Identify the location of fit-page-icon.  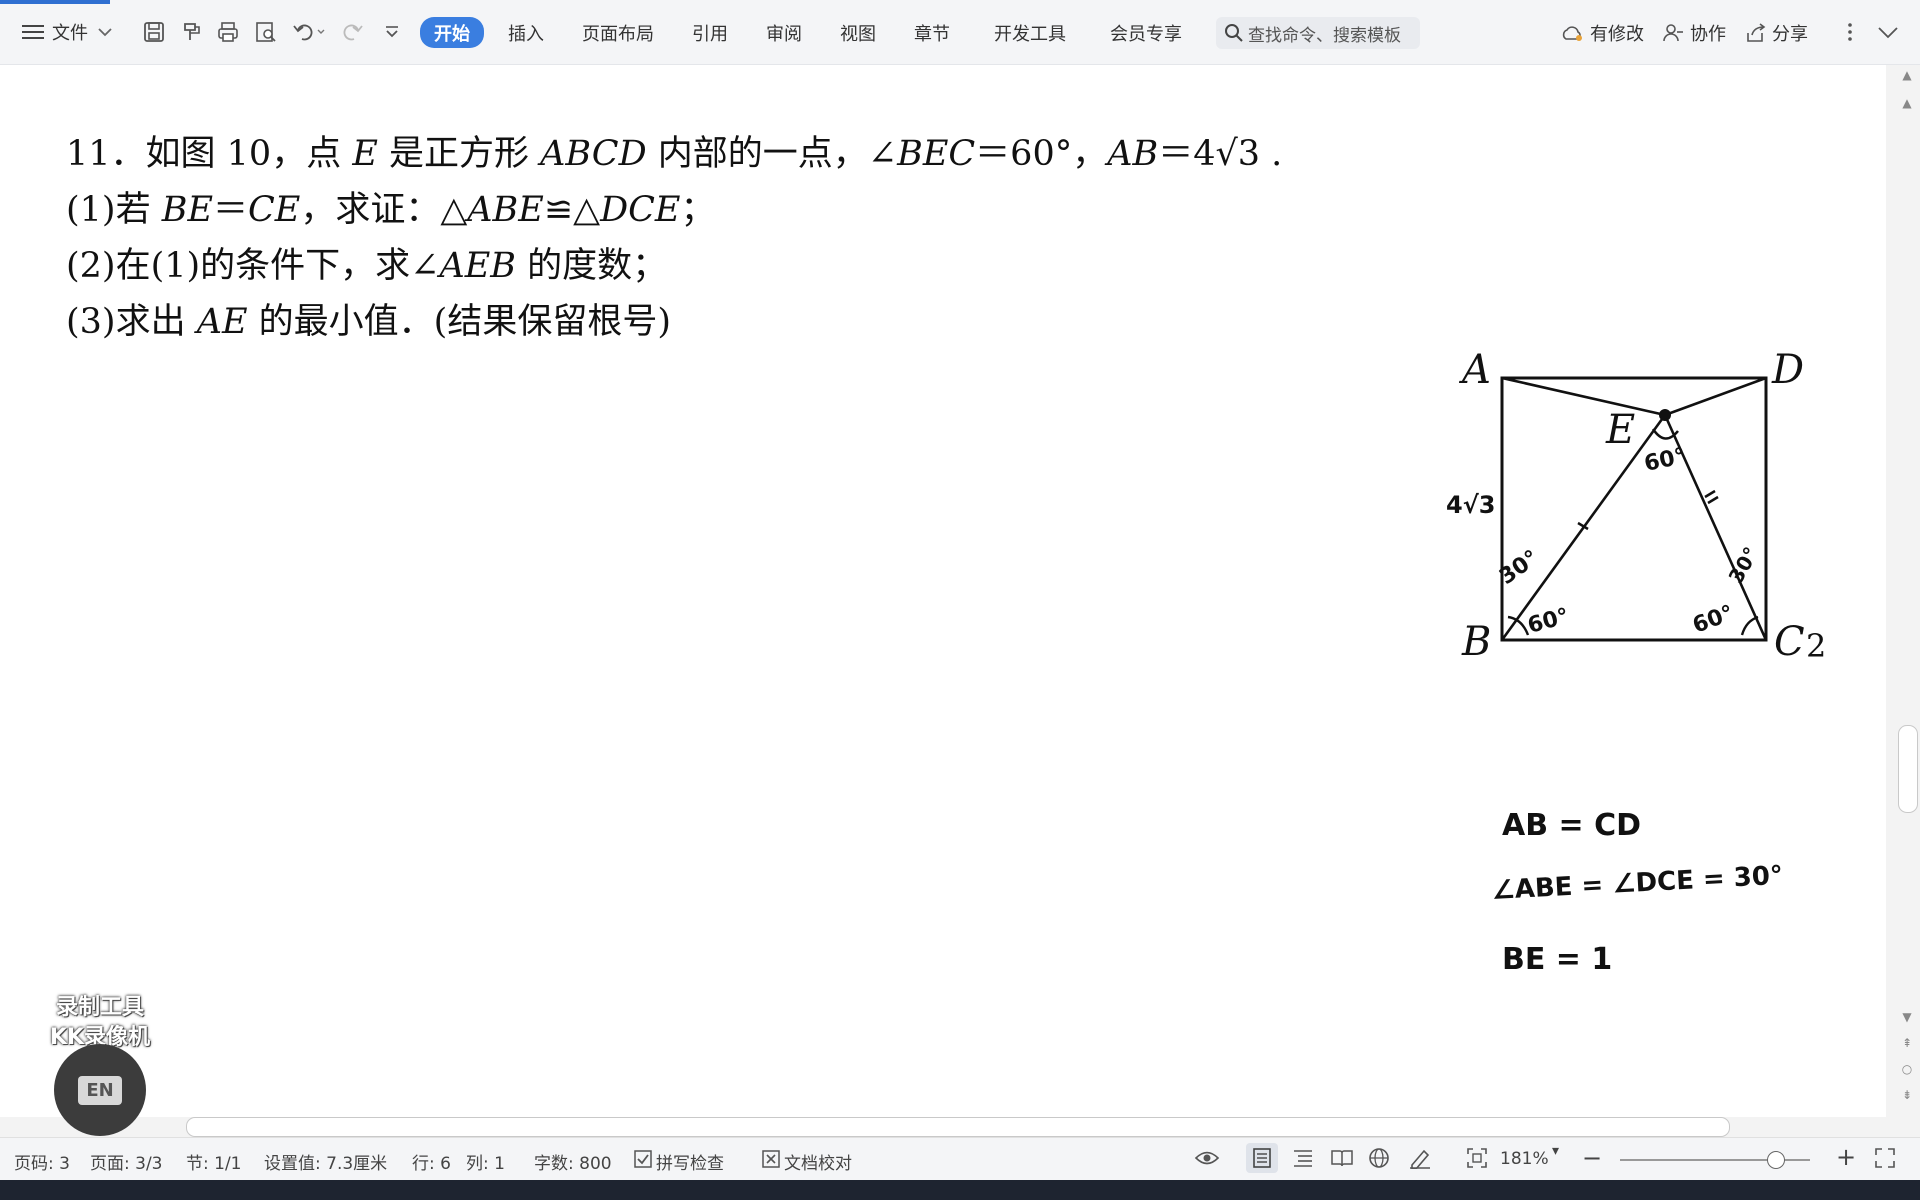
(1477, 1160).